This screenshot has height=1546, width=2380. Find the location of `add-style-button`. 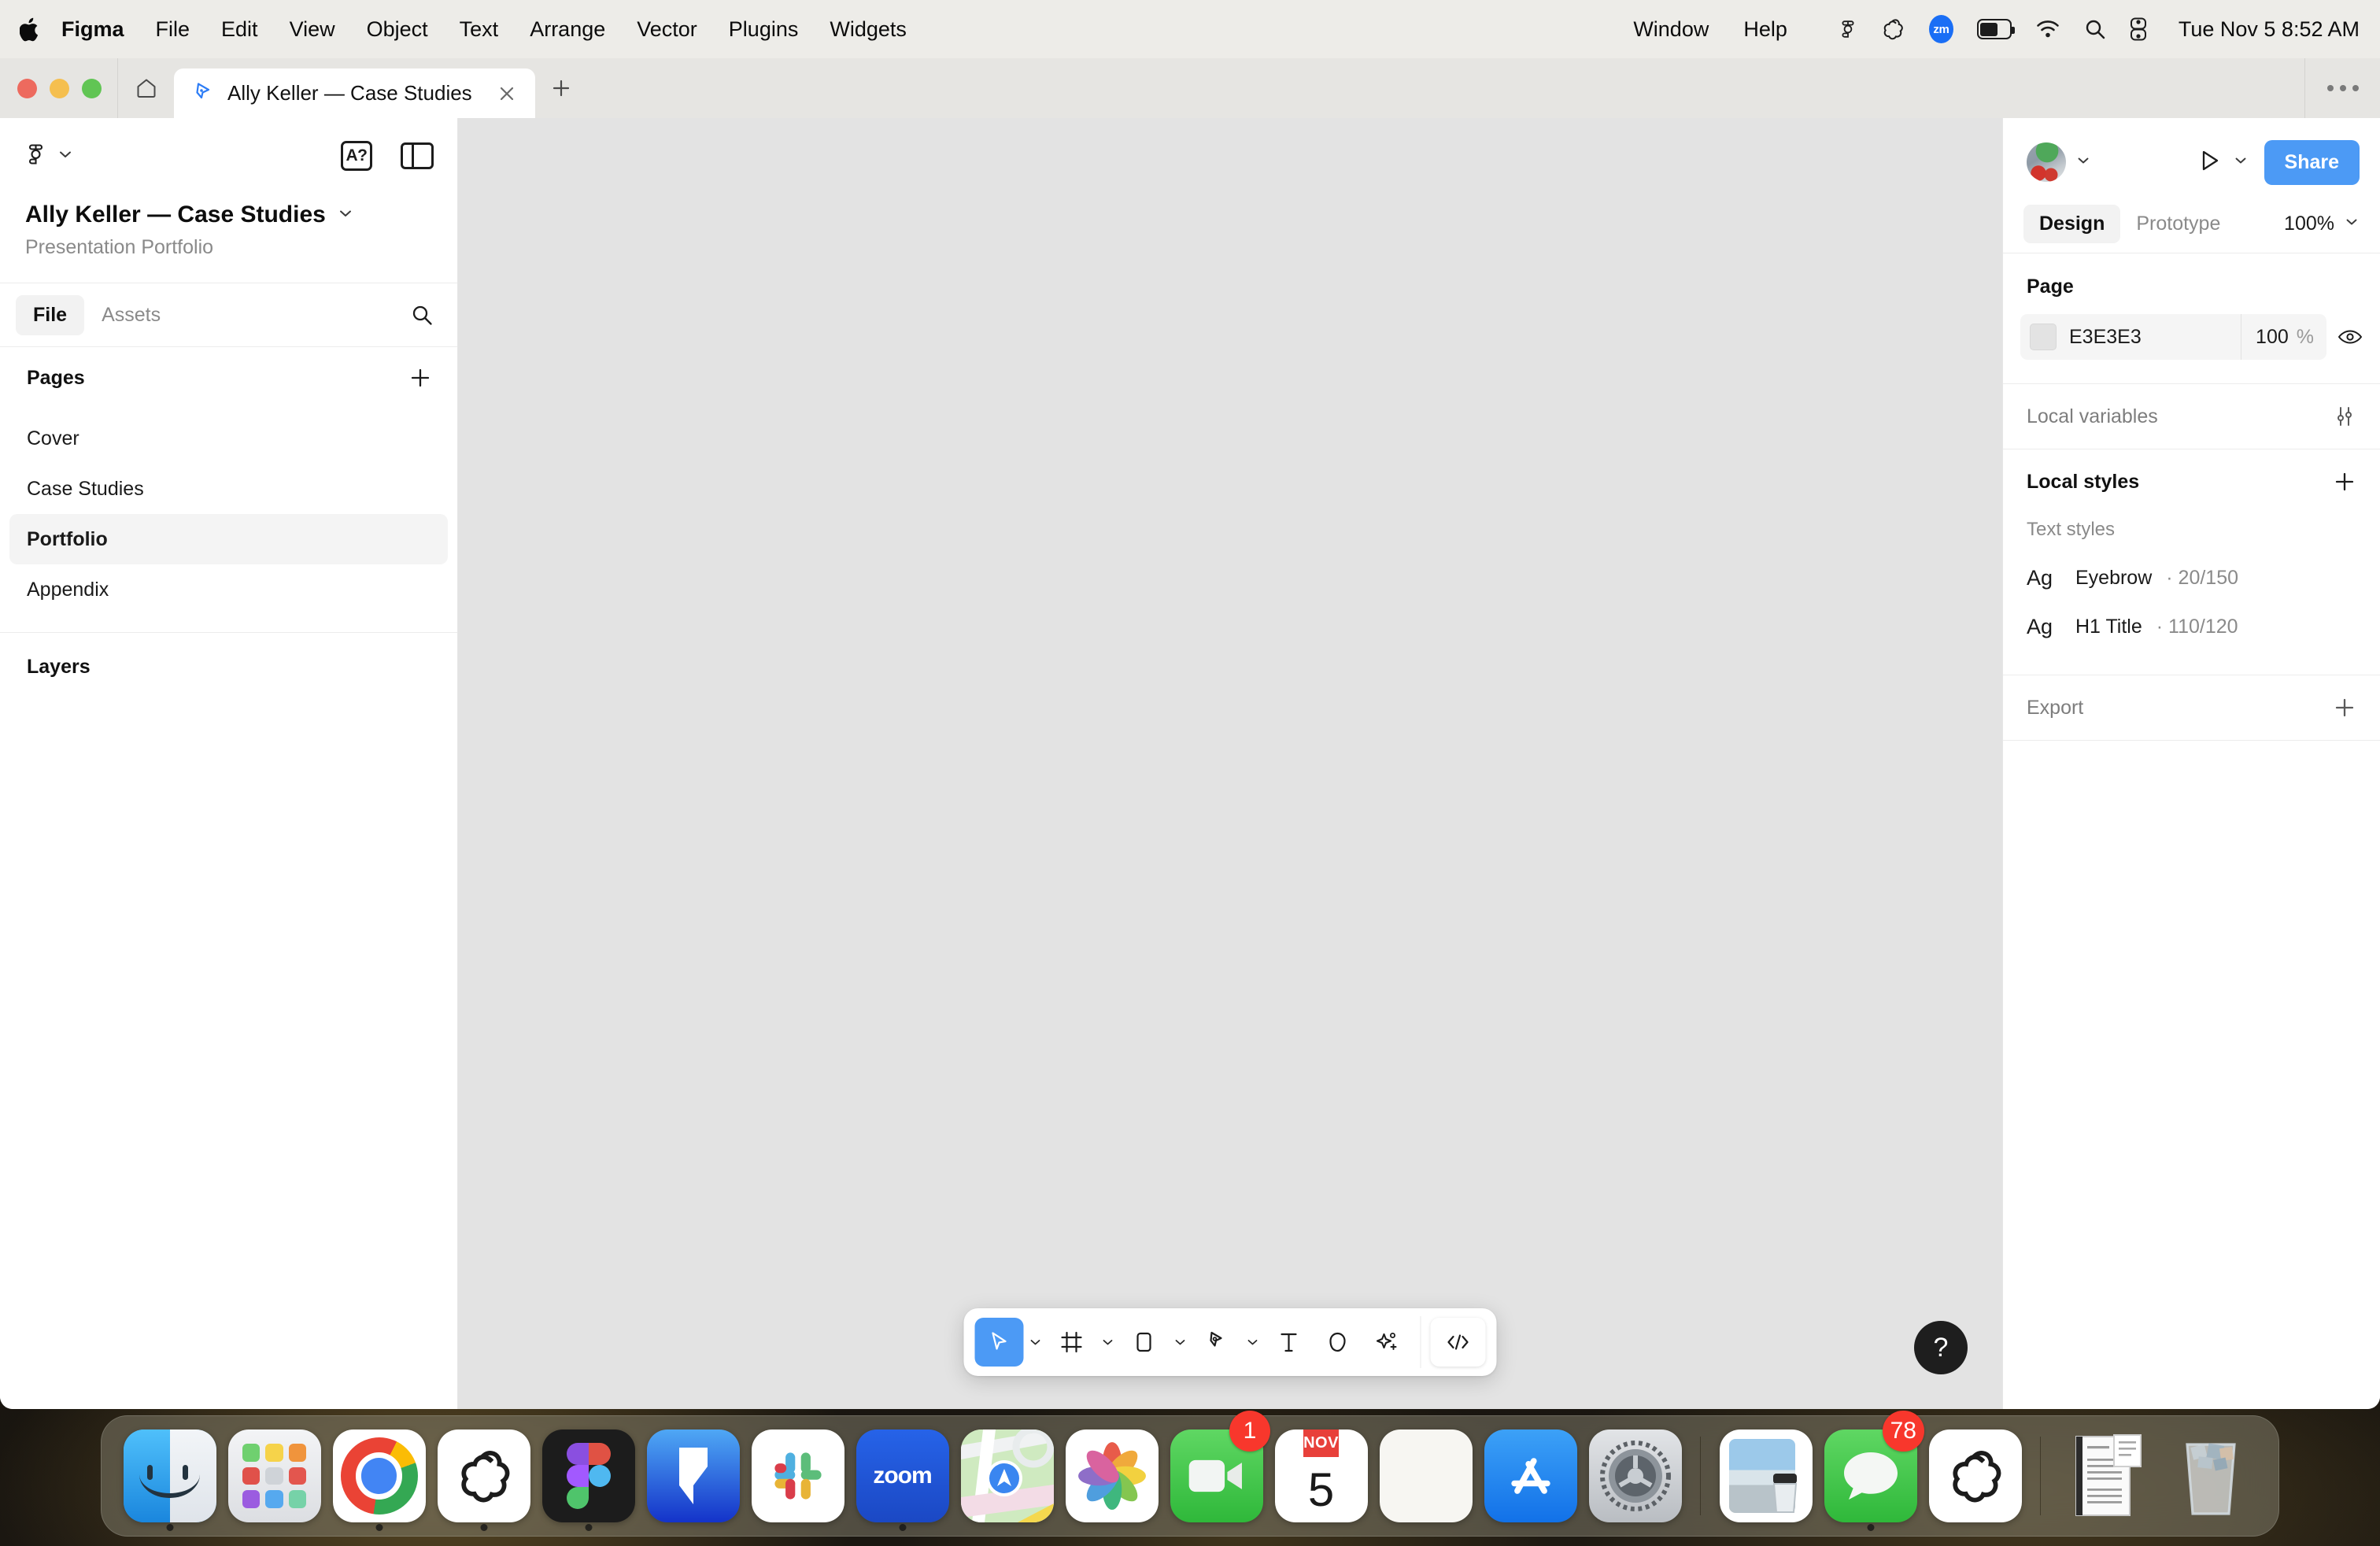

add-style-button is located at coordinates (2344, 482).